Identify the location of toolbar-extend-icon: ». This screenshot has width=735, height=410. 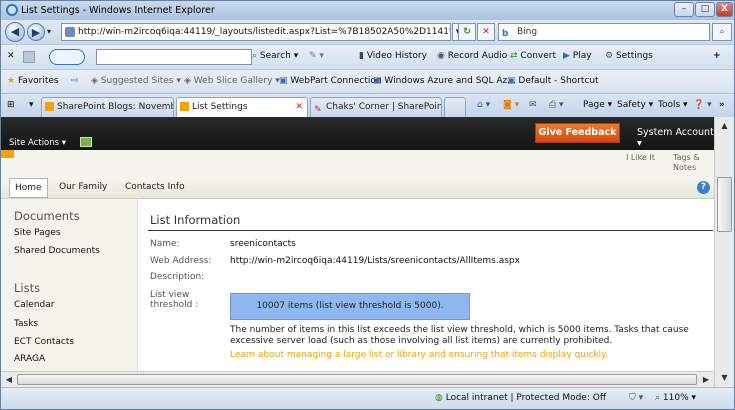
(722, 105).